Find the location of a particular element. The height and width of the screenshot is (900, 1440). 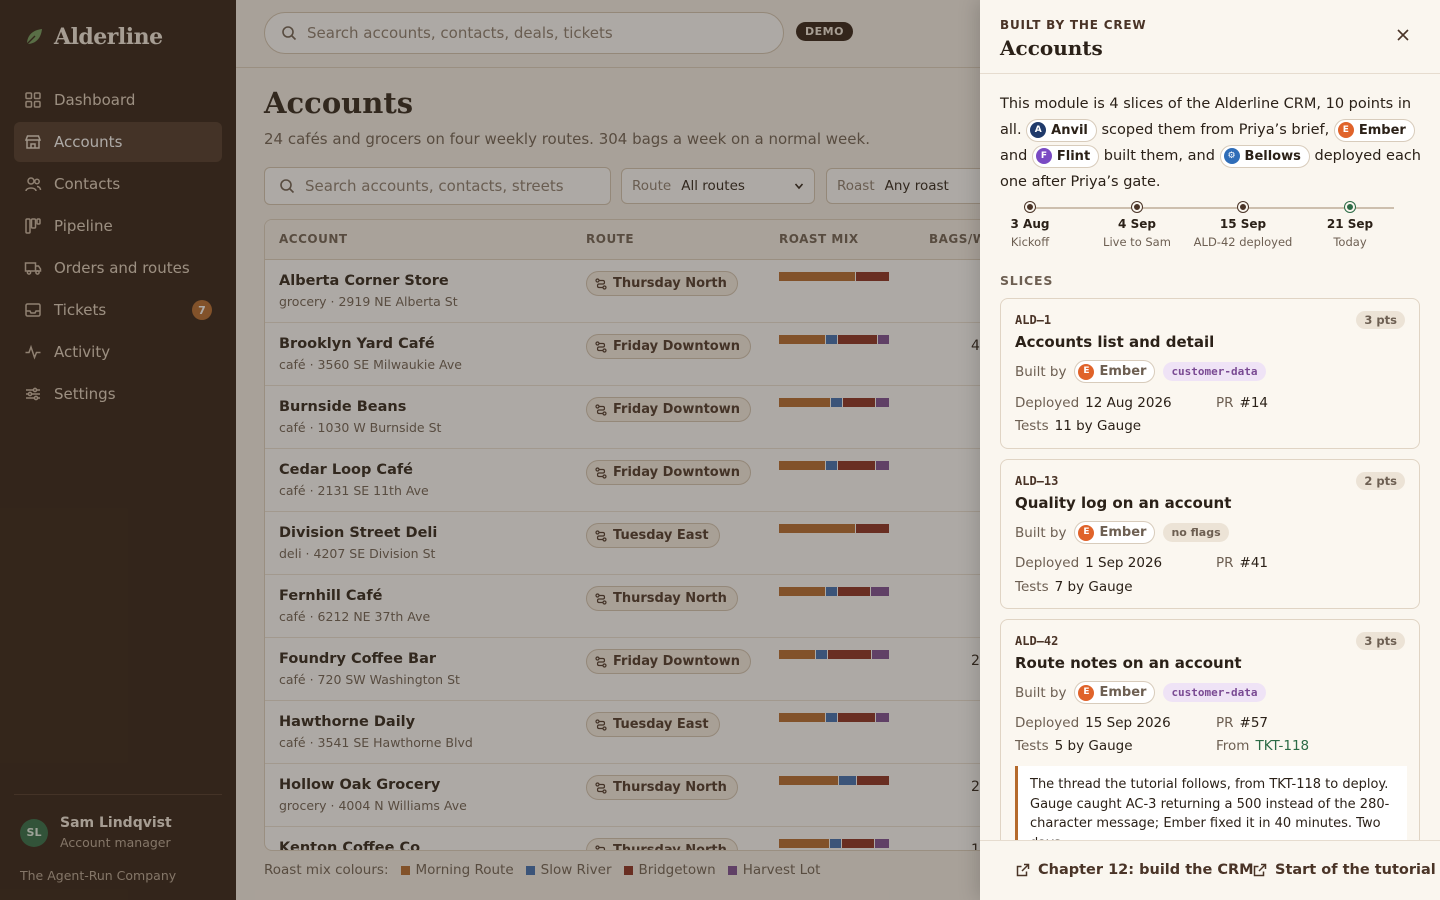

agent-chip-bellows: ⚙ Bellows is located at coordinates (1264, 156).